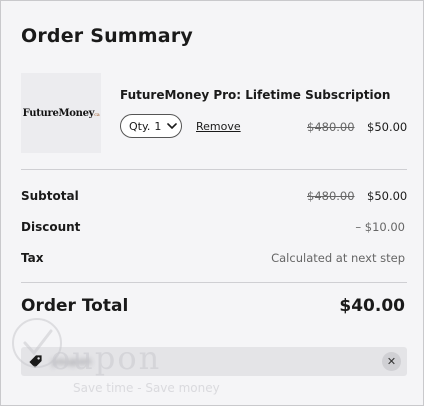 This screenshot has height=406, width=424. I want to click on discount-value: – $10.00, so click(380, 227).